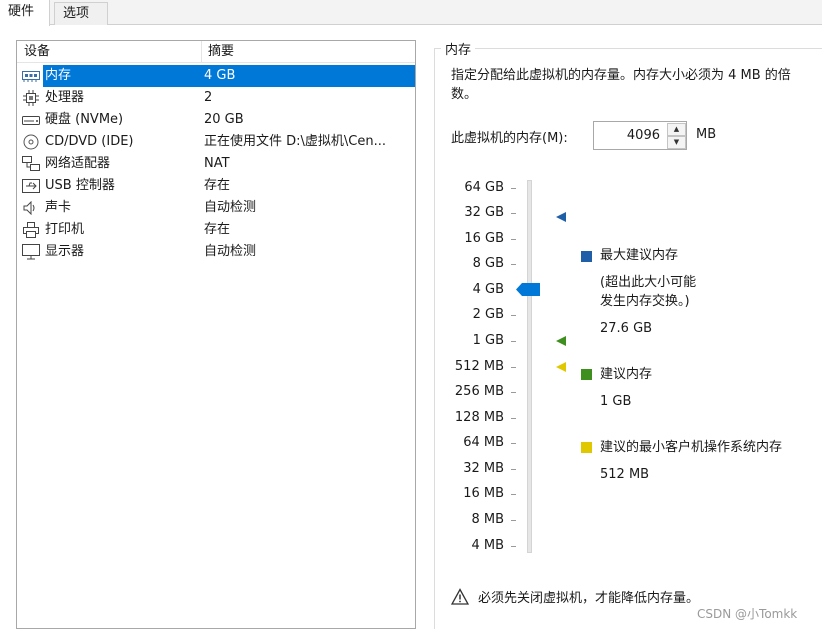 The width and height of the screenshot is (822, 629). I want to click on device-row-network: 网络适配器 NAT, so click(216, 164).